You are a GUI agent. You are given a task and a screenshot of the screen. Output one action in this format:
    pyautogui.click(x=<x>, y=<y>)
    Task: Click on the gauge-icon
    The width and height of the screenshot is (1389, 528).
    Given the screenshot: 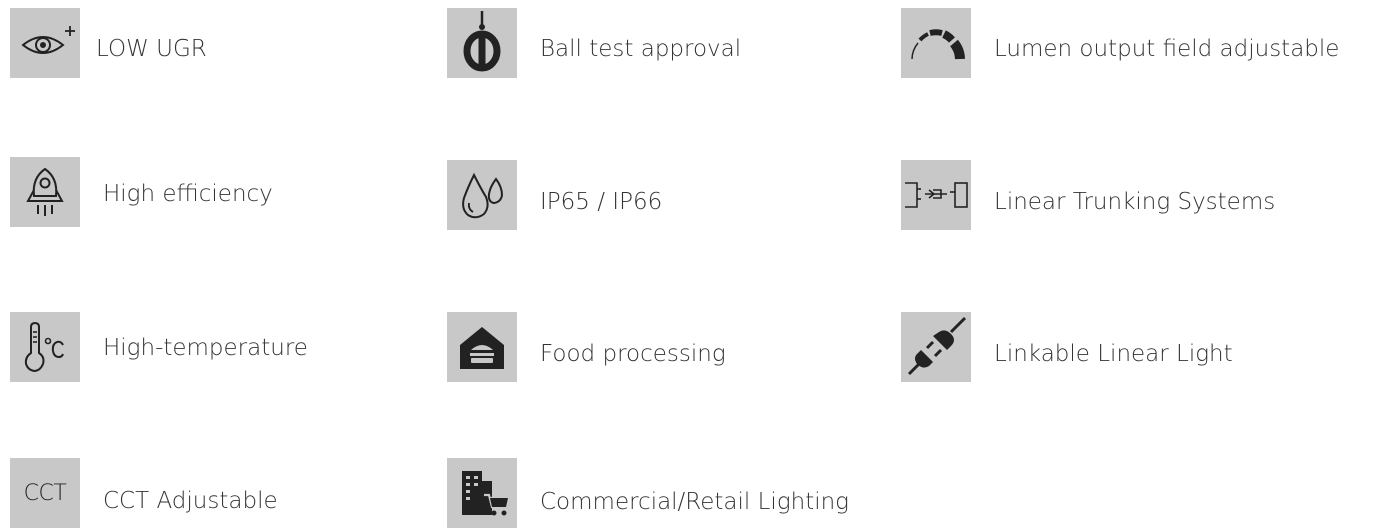 What is the action you would take?
    pyautogui.click(x=938, y=44)
    